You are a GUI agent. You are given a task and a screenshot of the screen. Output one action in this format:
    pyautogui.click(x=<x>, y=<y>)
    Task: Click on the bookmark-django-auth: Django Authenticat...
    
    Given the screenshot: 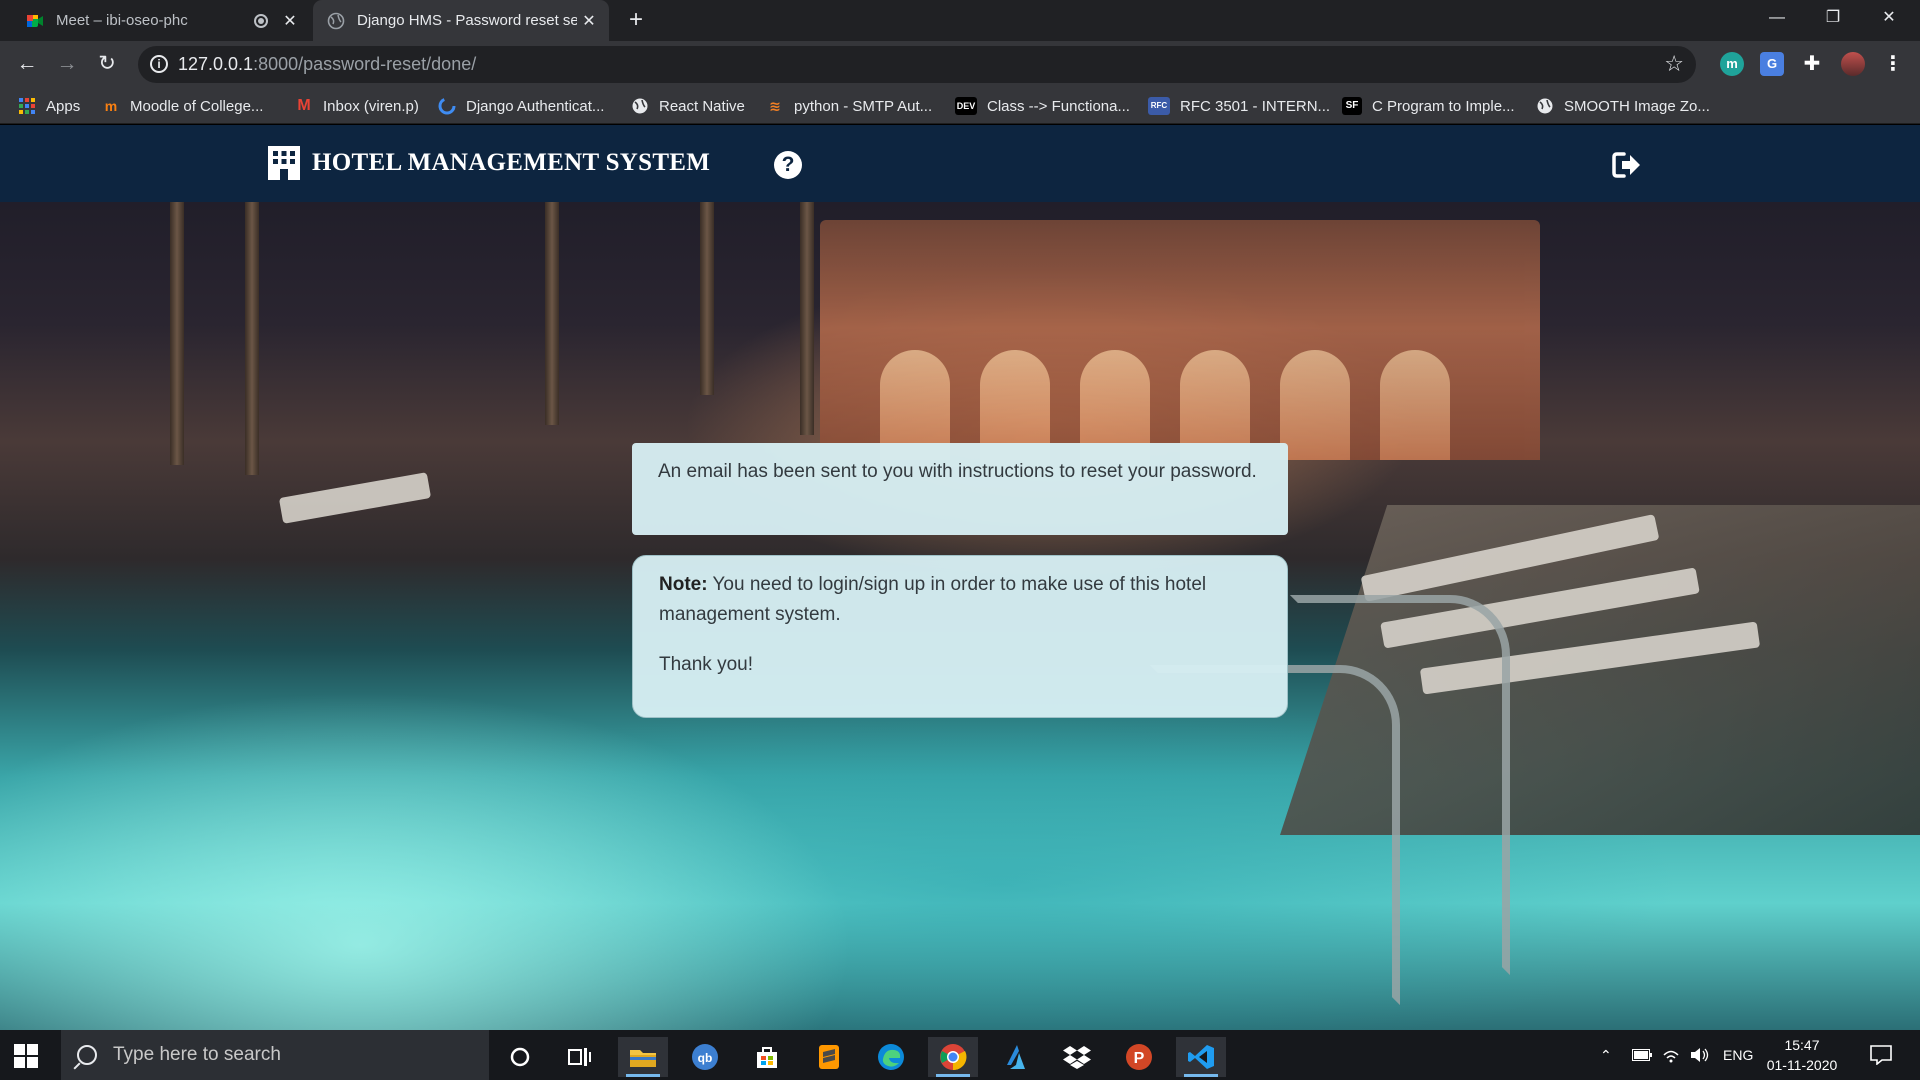 What is the action you would take?
    pyautogui.click(x=521, y=106)
    